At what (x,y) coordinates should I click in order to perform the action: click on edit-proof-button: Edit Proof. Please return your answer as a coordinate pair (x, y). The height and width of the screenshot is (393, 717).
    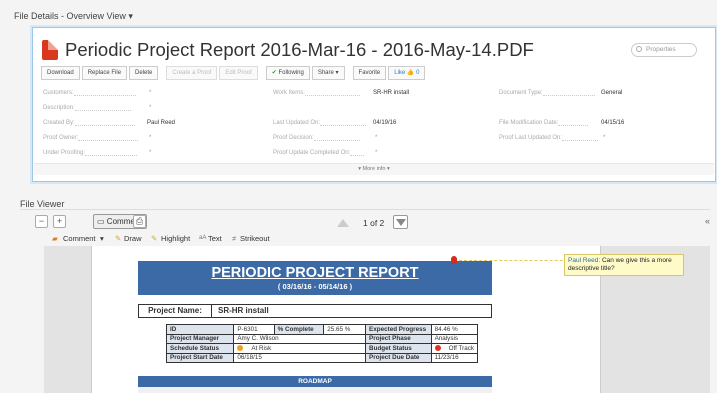
    Looking at the image, I should click on (238, 73).